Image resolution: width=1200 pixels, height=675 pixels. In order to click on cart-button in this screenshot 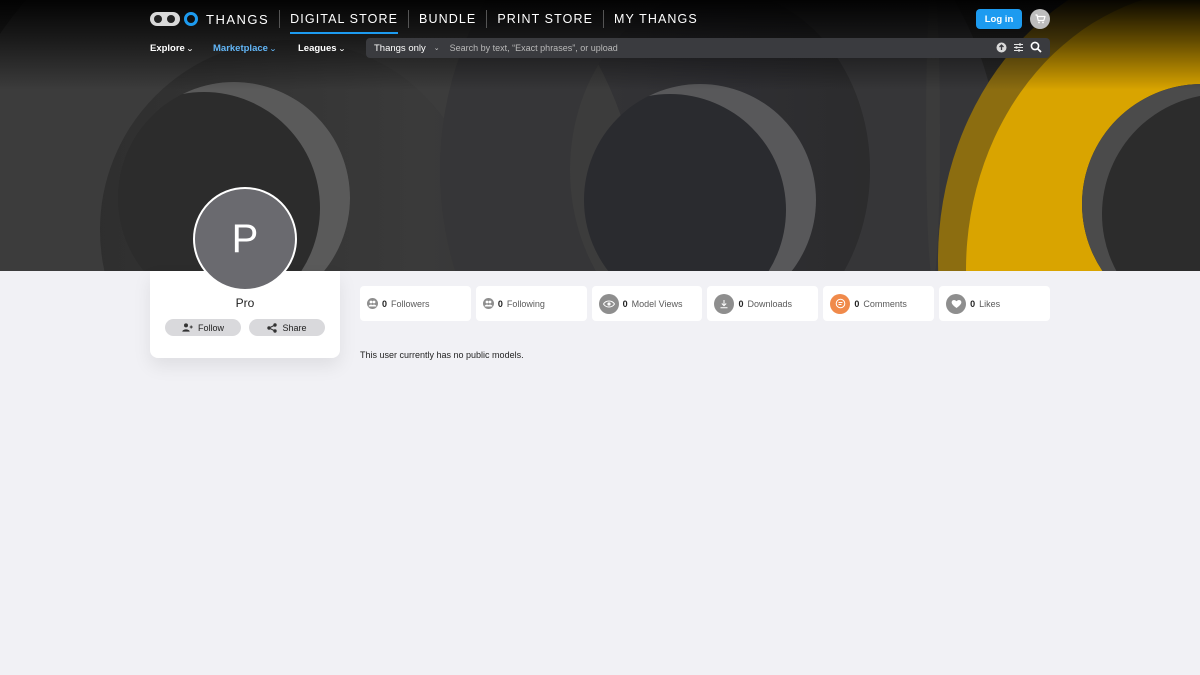, I will do `click(1040, 19)`.